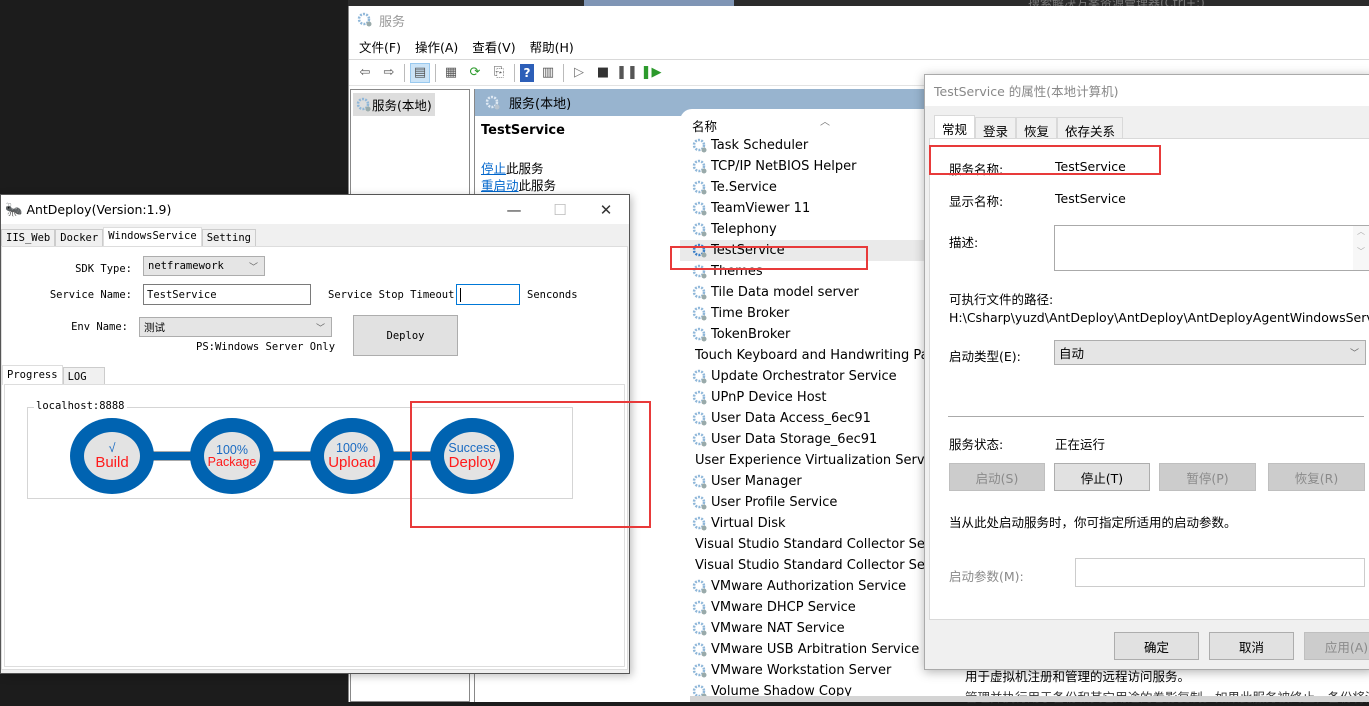 This screenshot has width=1369, height=706. I want to click on apply-button: 应用(A), so click(1336, 646).